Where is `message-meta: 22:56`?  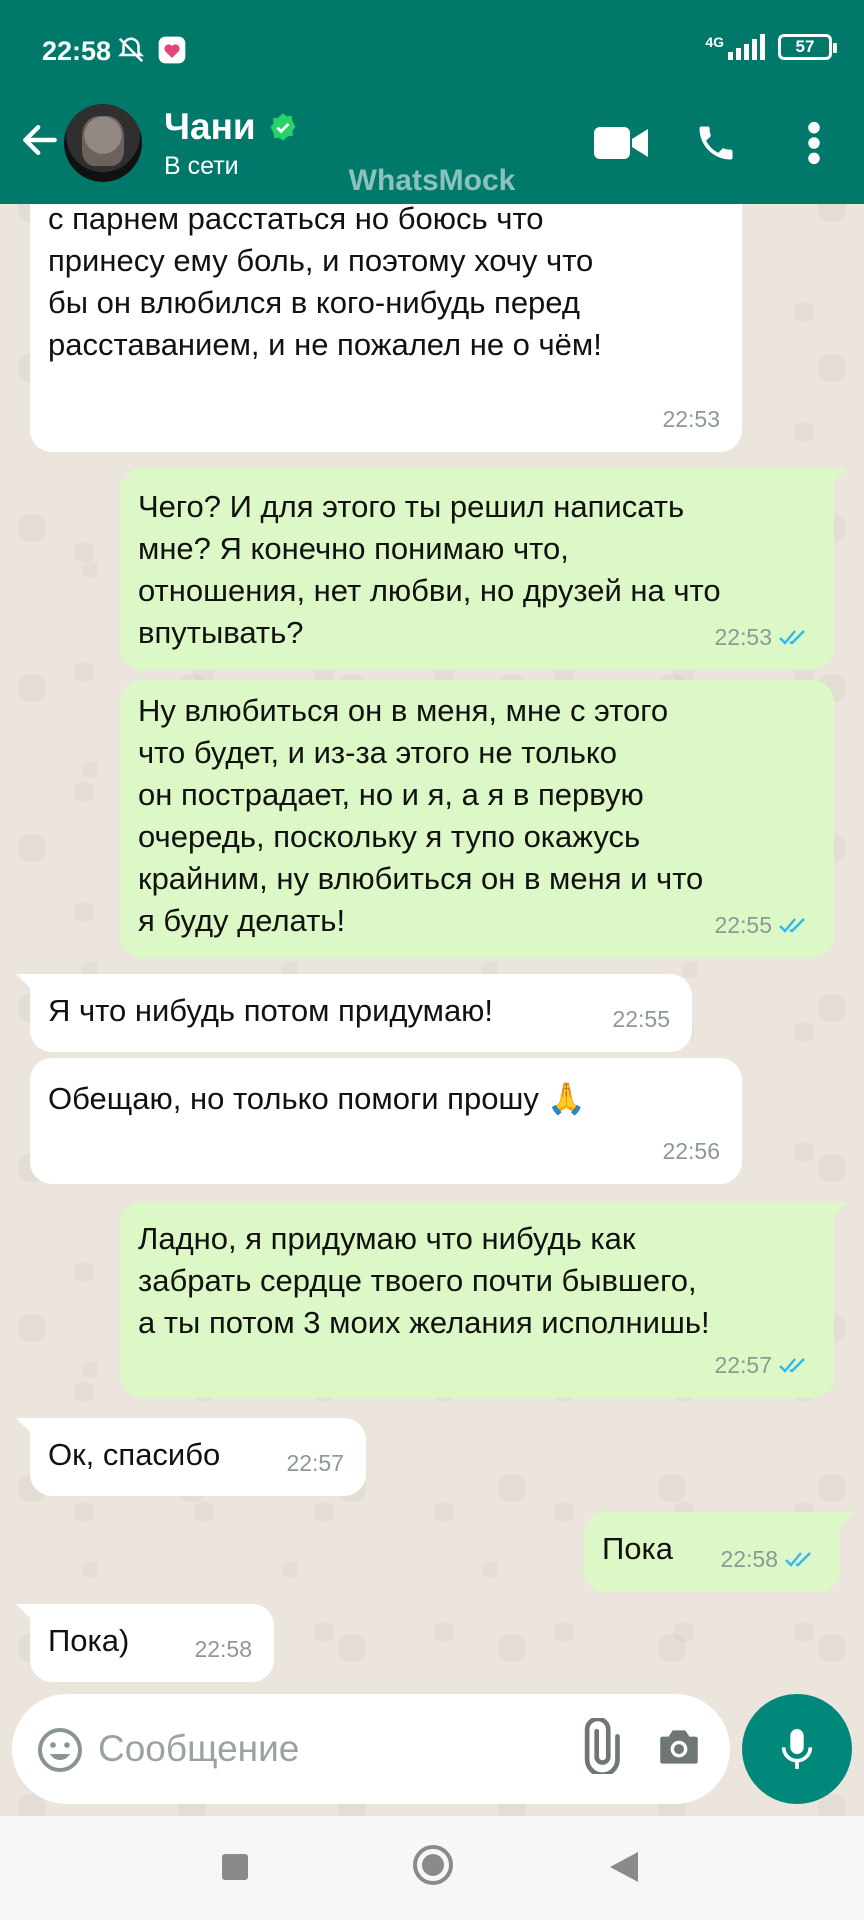
message-meta: 22:56 is located at coordinates (691, 1151).